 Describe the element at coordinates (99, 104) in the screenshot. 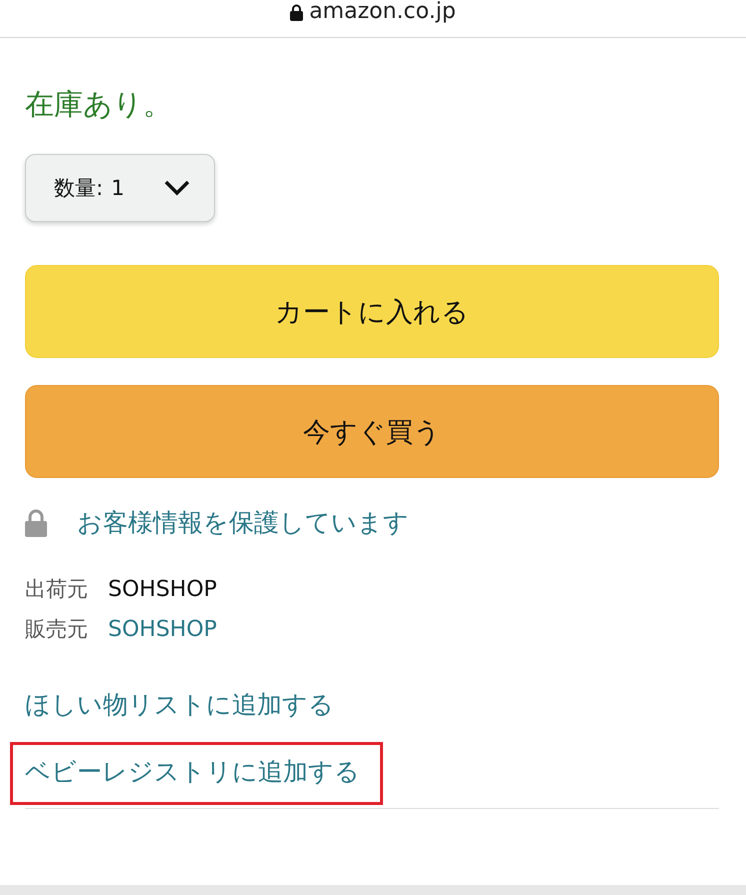

I see `stock-status: 在庫あり。` at that location.